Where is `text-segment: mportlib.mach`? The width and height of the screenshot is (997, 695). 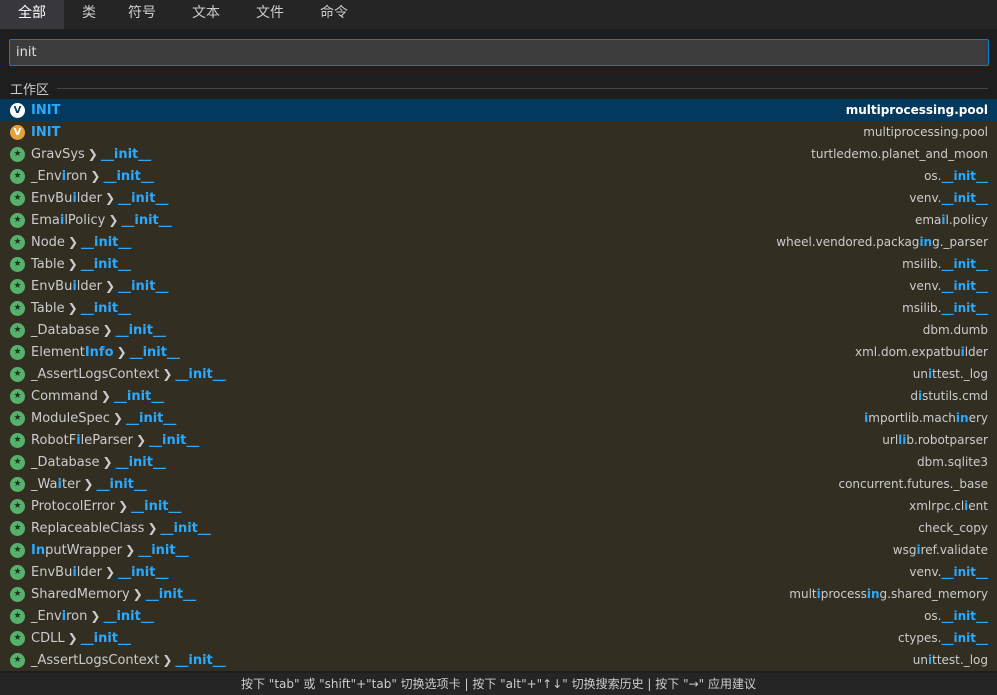 text-segment: mportlib.mach is located at coordinates (912, 418).